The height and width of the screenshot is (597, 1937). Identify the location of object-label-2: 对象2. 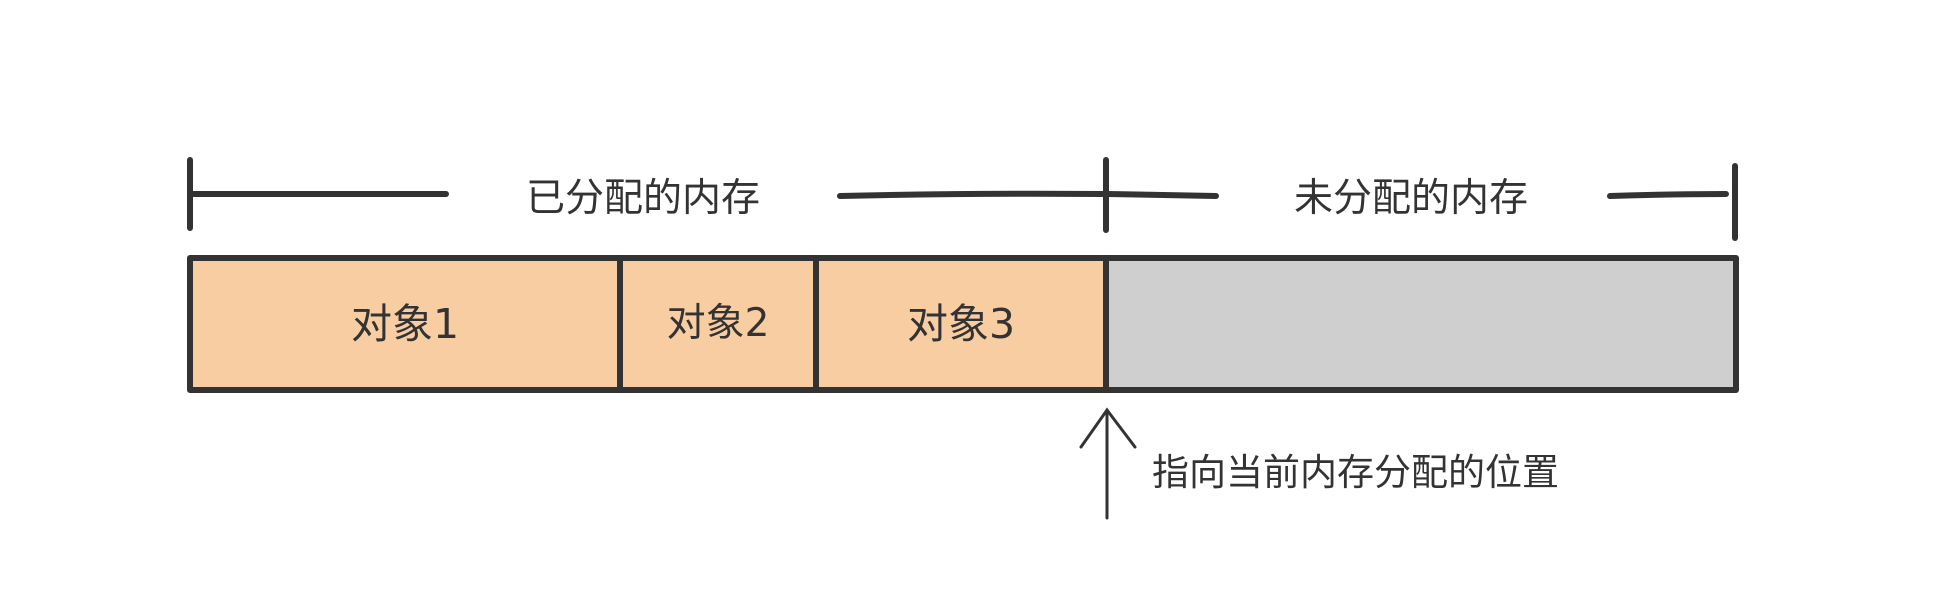
(718, 323).